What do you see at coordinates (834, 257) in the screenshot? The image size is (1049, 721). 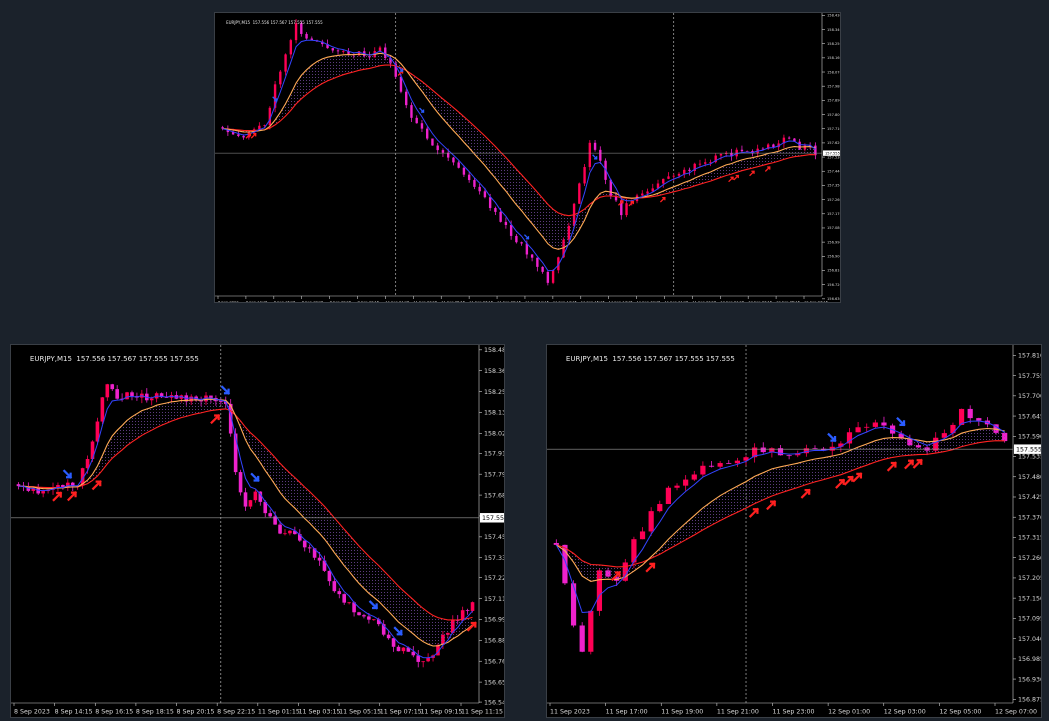 I see `y-tick-label: 156.900` at bounding box center [834, 257].